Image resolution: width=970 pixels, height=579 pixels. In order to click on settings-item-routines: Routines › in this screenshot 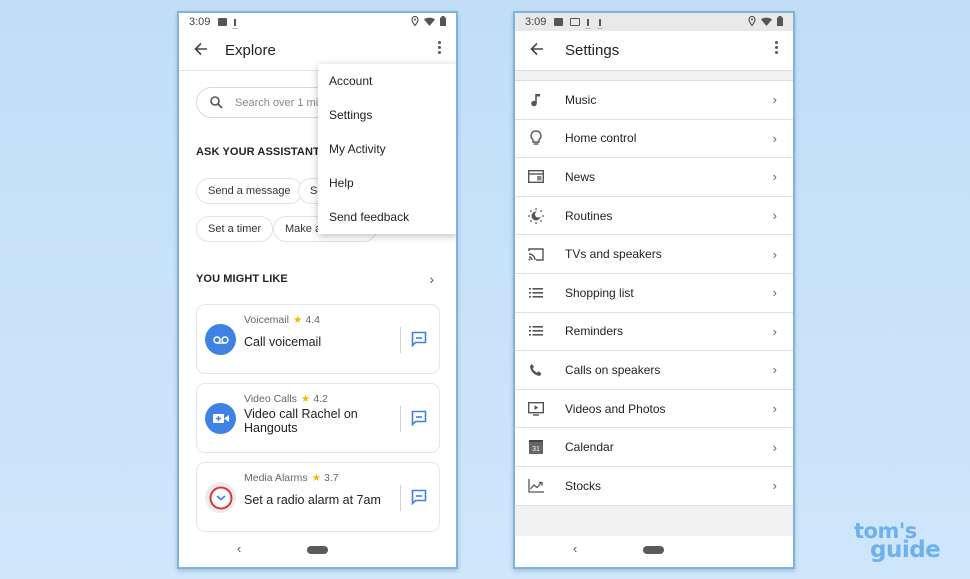, I will do `click(654, 216)`.